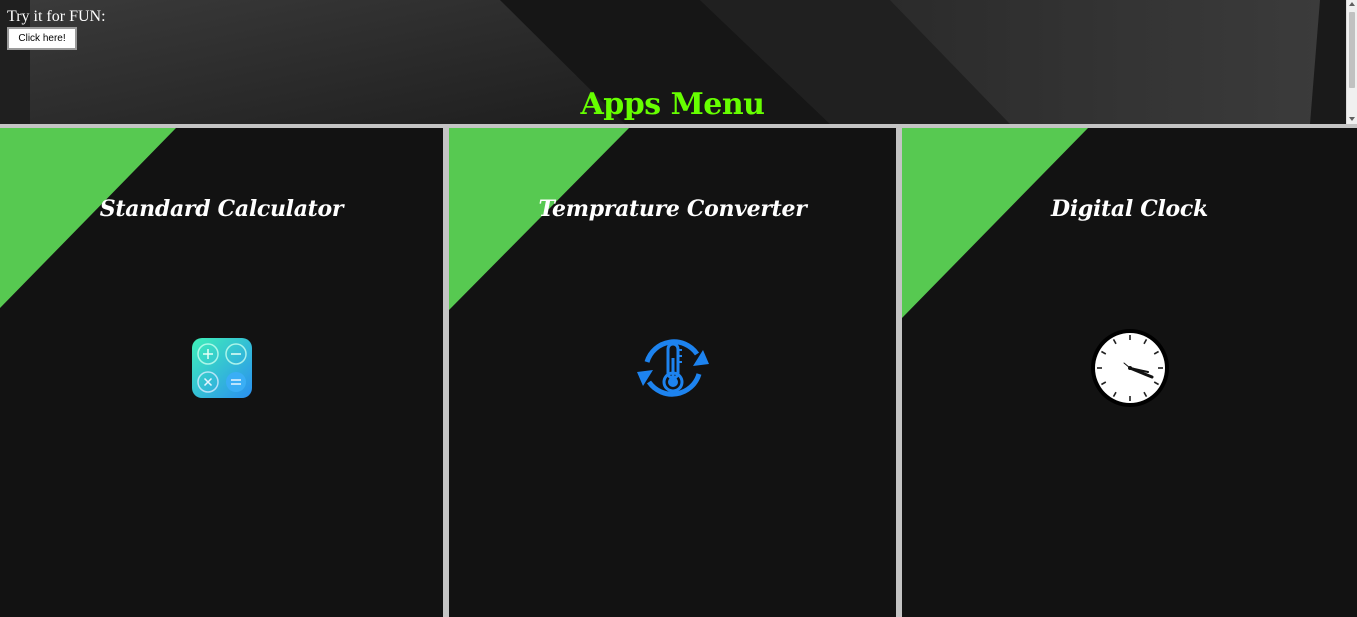  What do you see at coordinates (1129, 368) in the screenshot?
I see `clock-icon` at bounding box center [1129, 368].